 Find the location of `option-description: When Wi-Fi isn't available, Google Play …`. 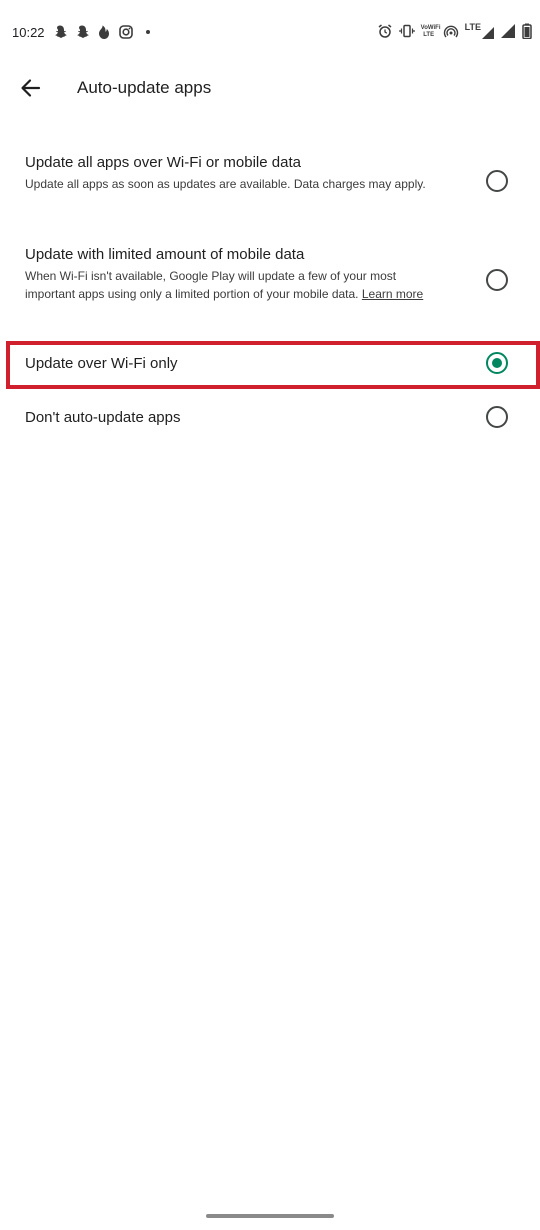

option-description: When Wi-Fi isn't available, Google Play … is located at coordinates (235, 285).